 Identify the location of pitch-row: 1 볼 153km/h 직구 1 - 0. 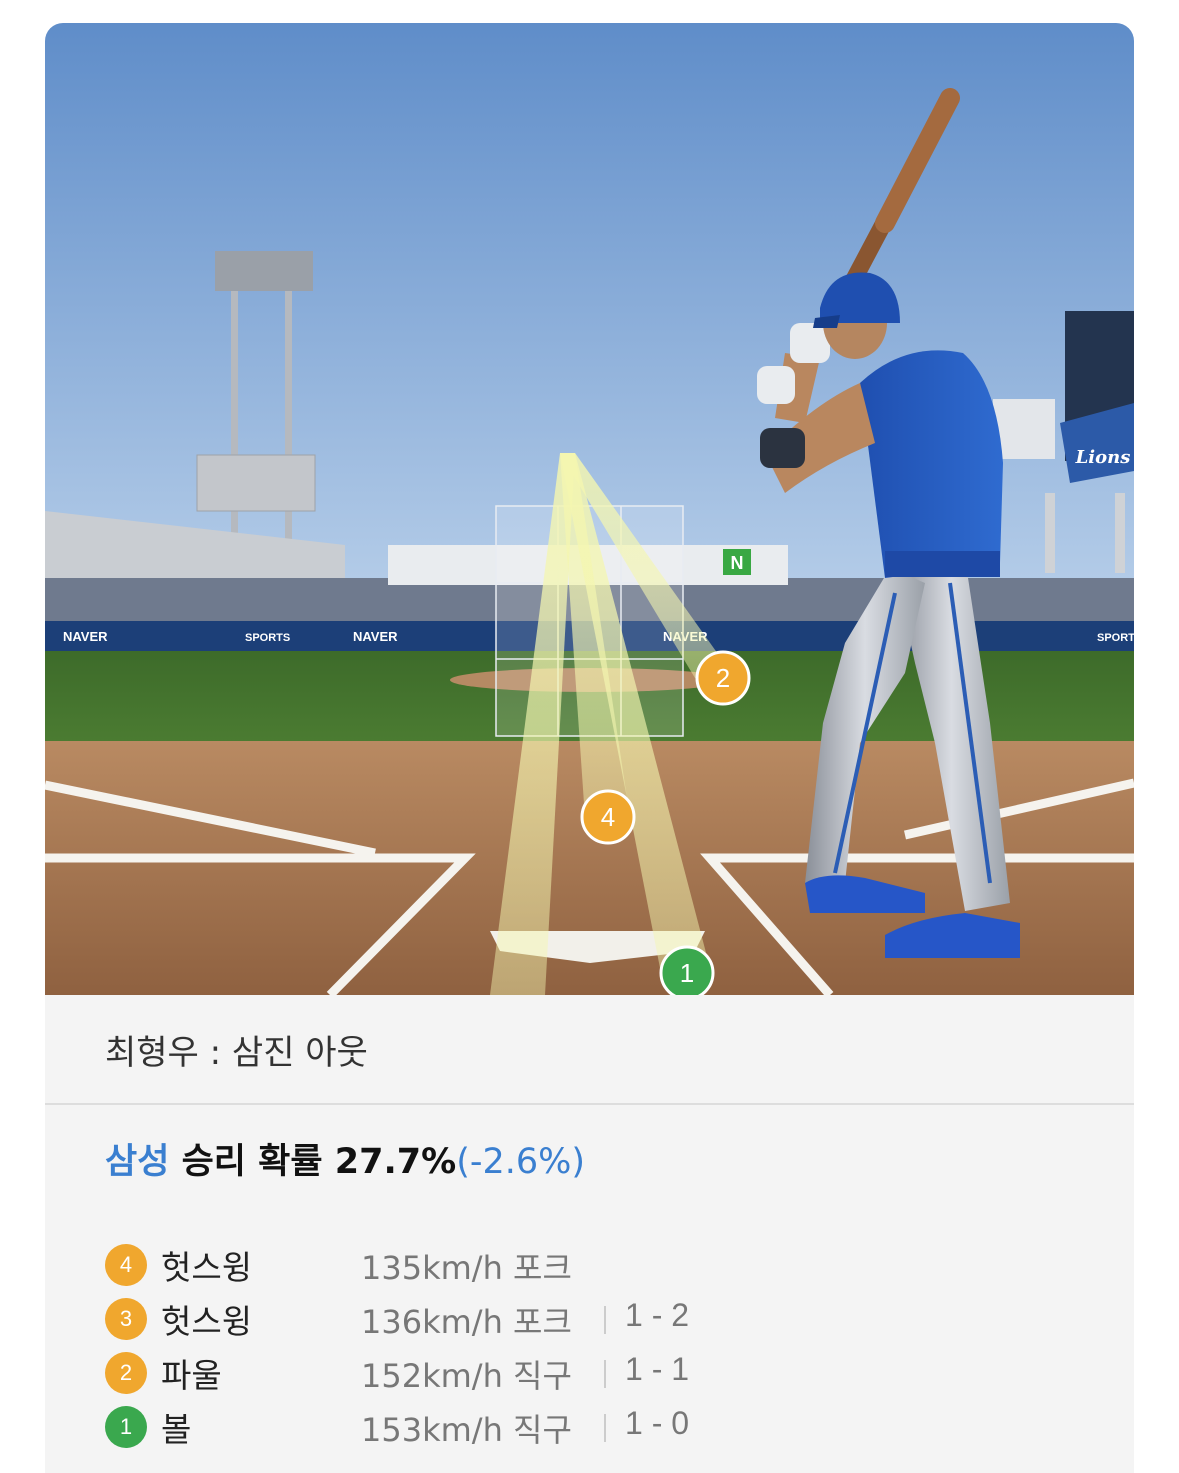
(605, 1427).